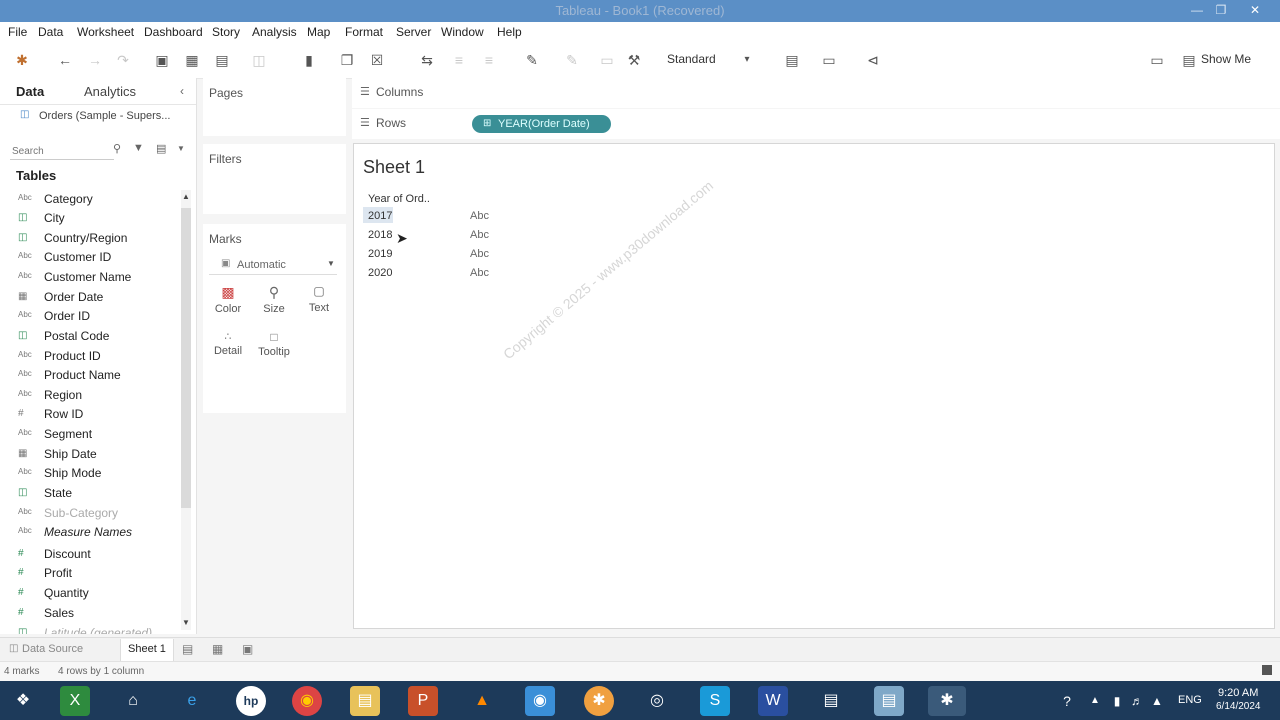  I want to click on close-icon: ✕, so click(1255, 11).